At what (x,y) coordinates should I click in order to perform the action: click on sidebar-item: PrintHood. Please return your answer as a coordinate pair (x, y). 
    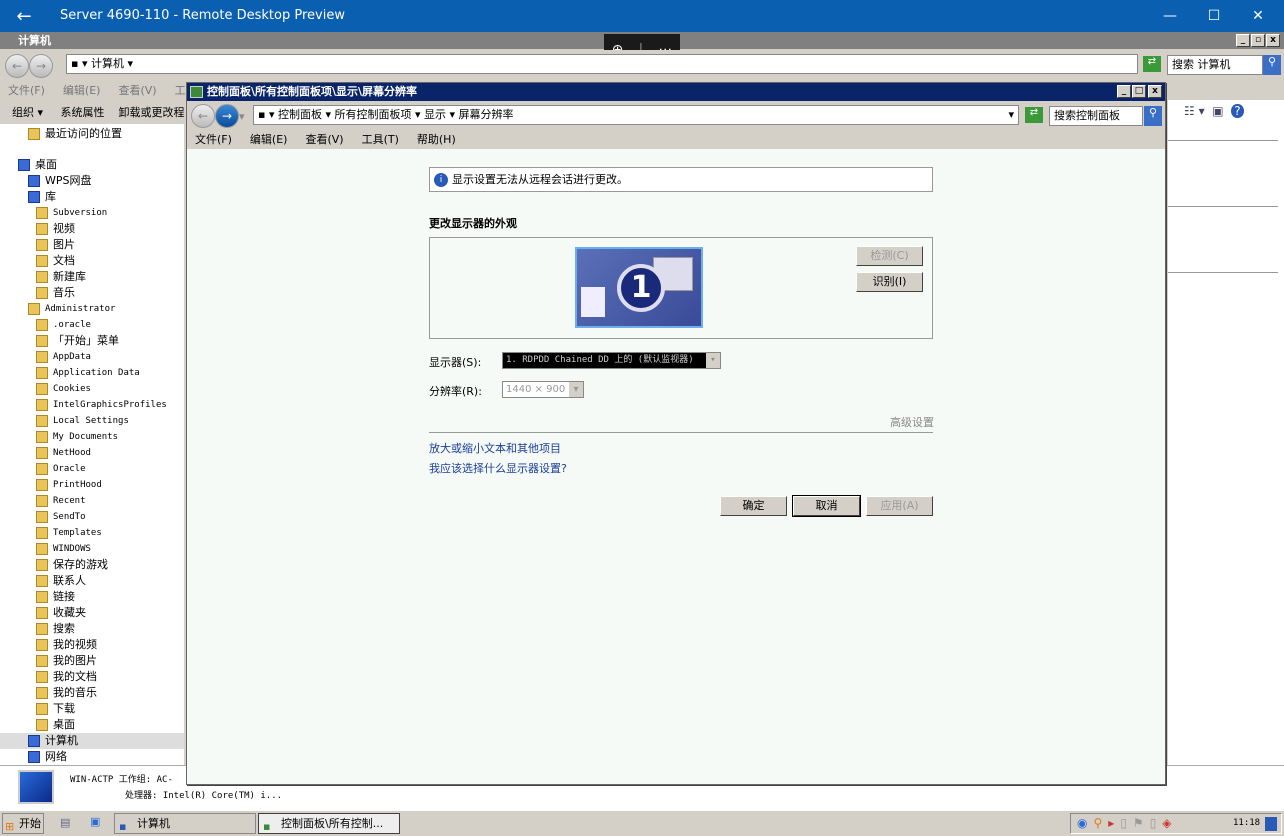
    Looking at the image, I should click on (110, 485).